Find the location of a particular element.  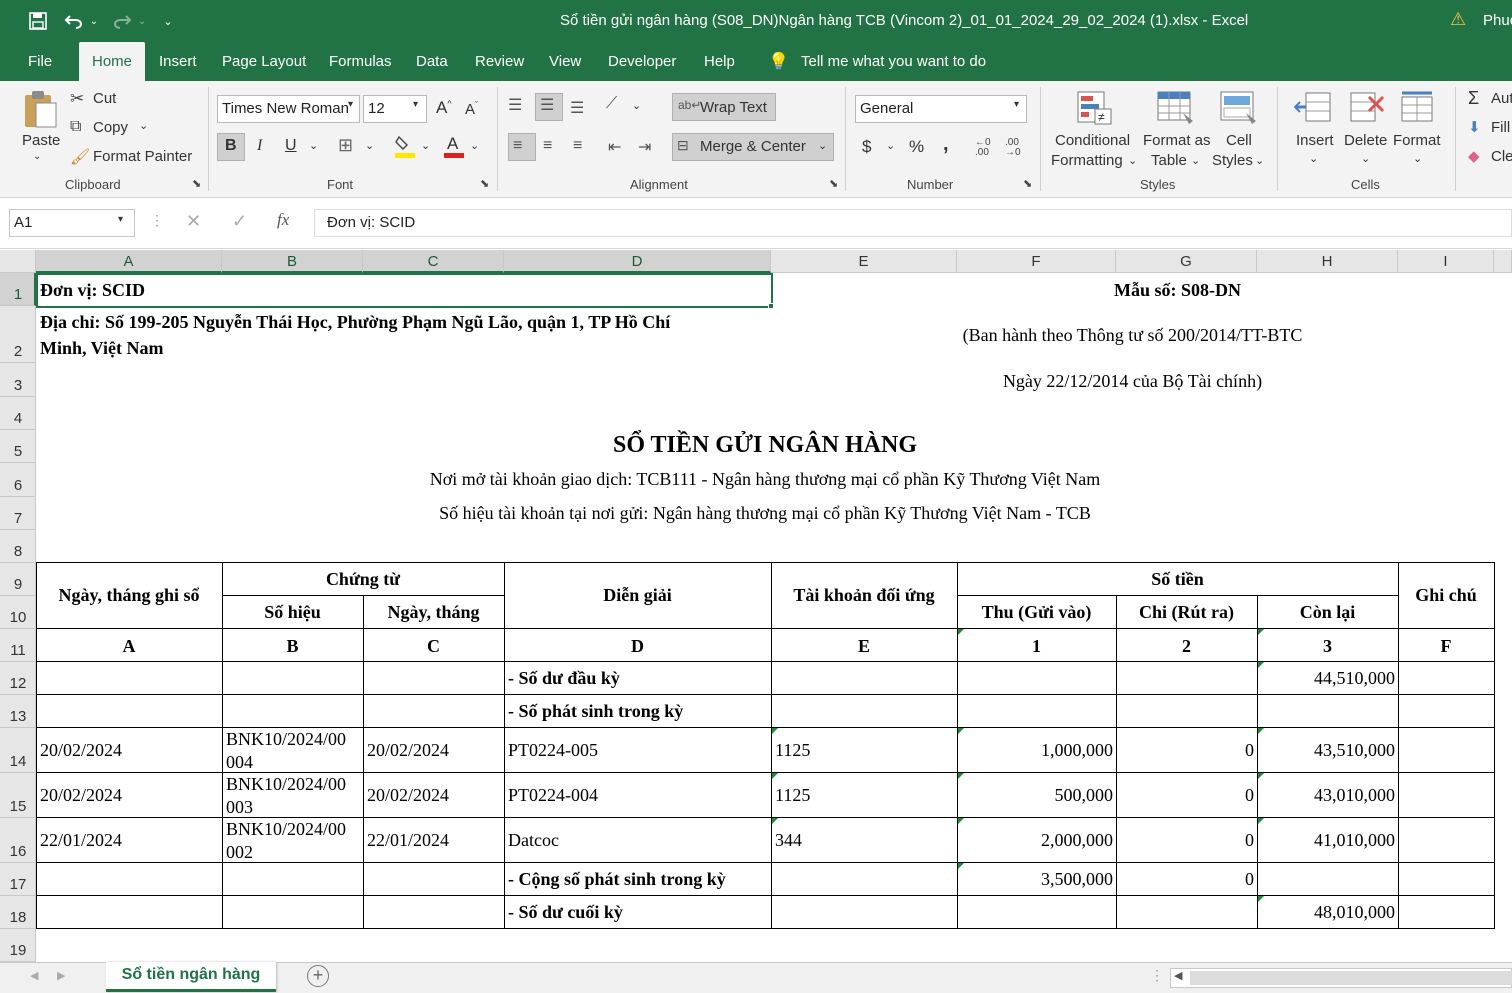

redo-dropdown-icon: ⌄ is located at coordinates (142, 21).